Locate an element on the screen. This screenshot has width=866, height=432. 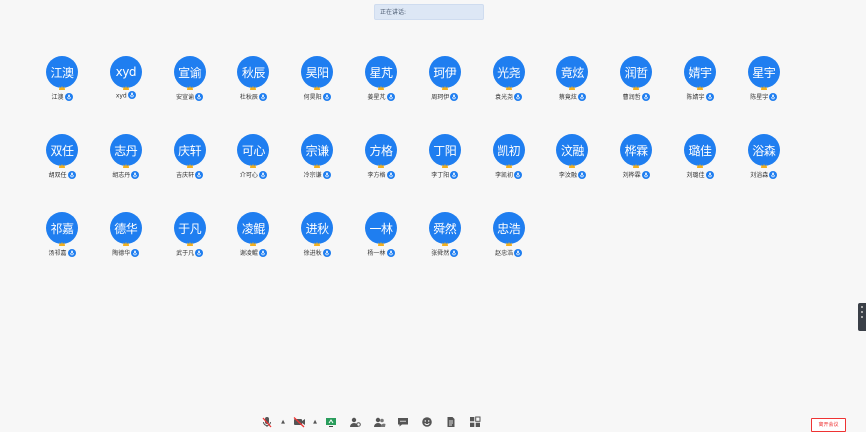
participant-tile: 璐佳 刘璐佳 is located at coordinates (700, 164).